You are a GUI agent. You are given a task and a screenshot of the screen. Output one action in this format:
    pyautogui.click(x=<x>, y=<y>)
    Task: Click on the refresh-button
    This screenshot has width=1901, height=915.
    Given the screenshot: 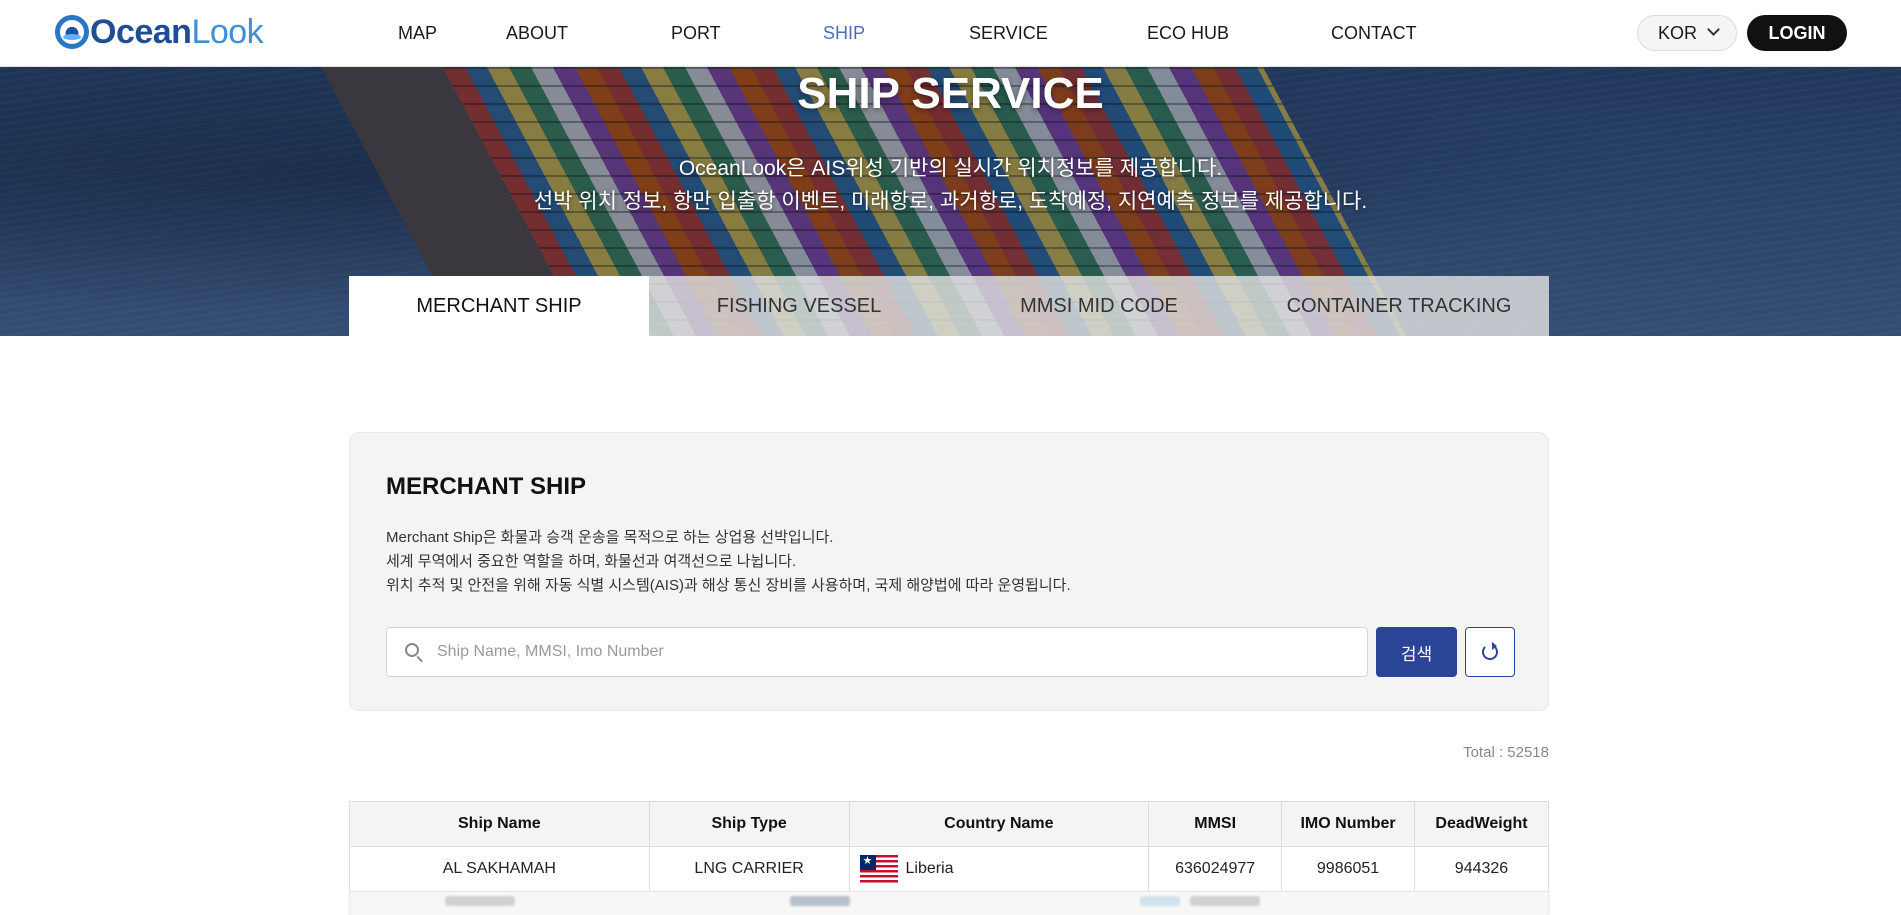 What is the action you would take?
    pyautogui.click(x=1490, y=652)
    